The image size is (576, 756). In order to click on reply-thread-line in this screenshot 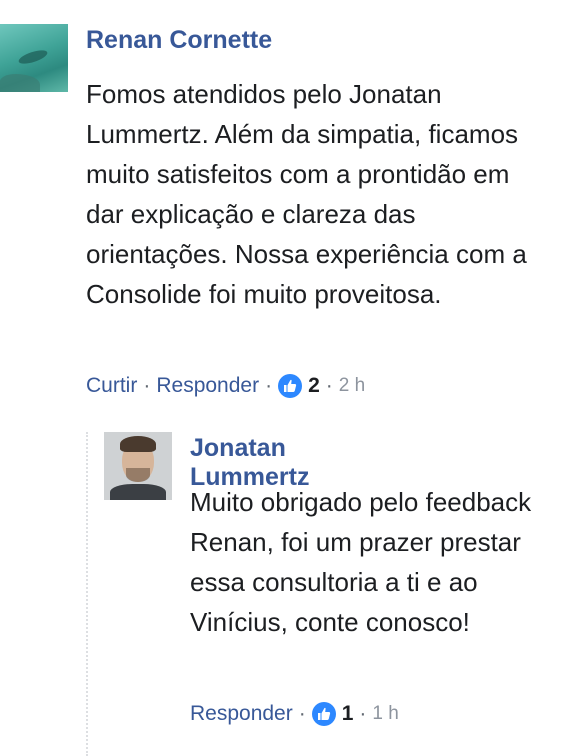, I will do `click(87, 594)`.